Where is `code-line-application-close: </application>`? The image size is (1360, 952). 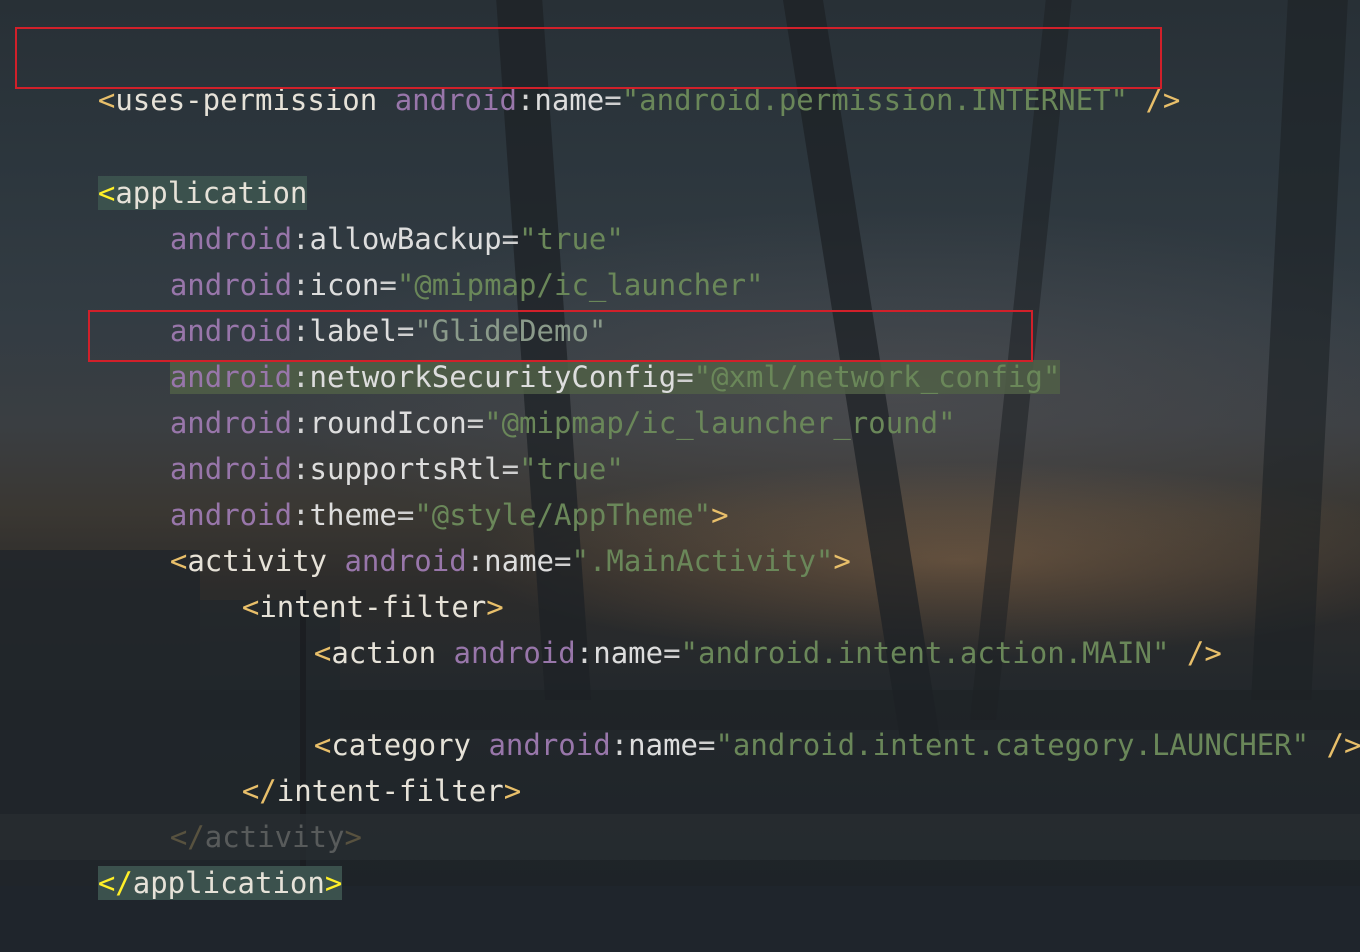 code-line-application-close: </application> is located at coordinates (680, 857).